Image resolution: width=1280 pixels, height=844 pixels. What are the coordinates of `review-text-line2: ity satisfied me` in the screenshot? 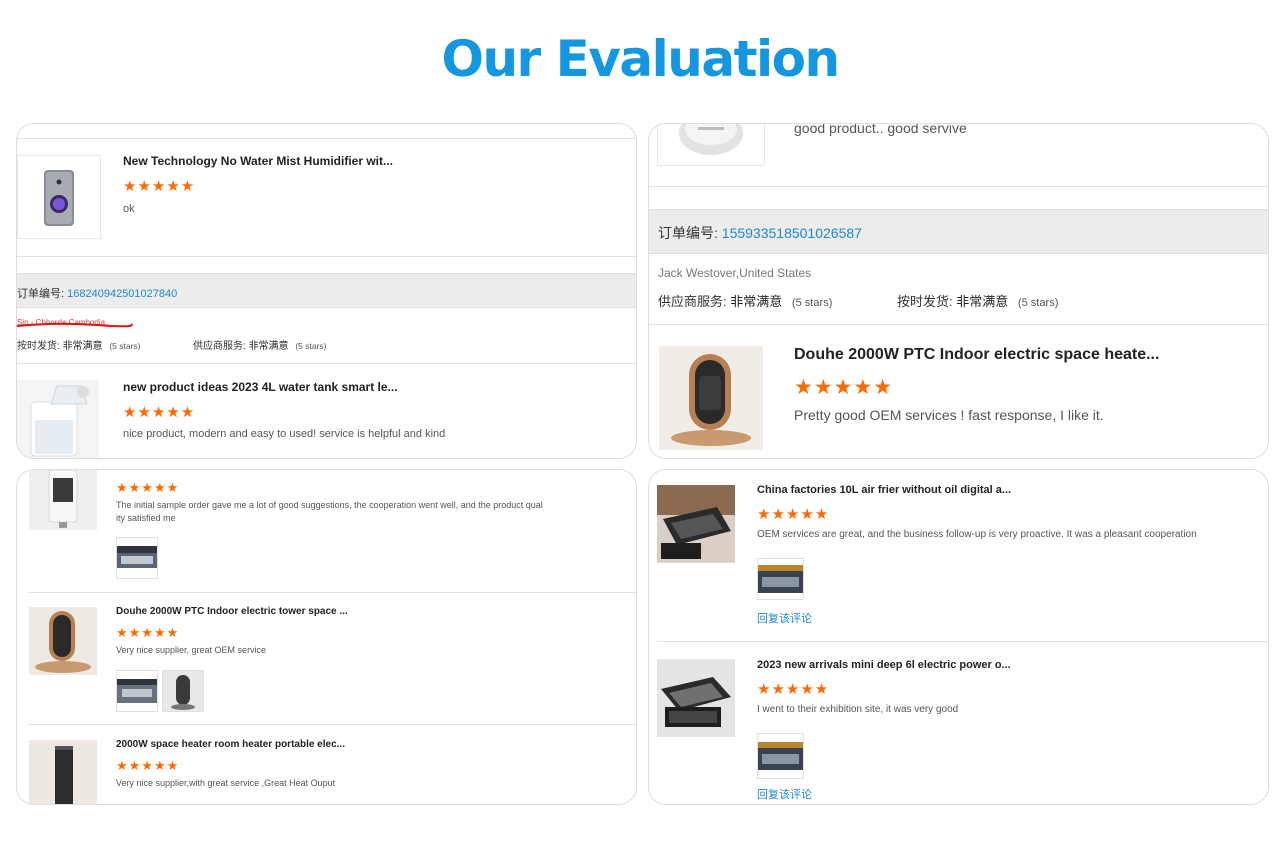 It's located at (146, 518).